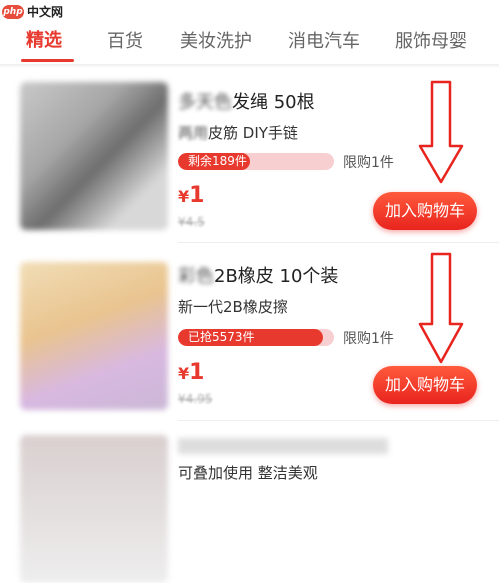 The height and width of the screenshot is (583, 499). Describe the element at coordinates (248, 473) in the screenshot. I see `product-subtitle: 可叠加使用 整洁美观` at that location.